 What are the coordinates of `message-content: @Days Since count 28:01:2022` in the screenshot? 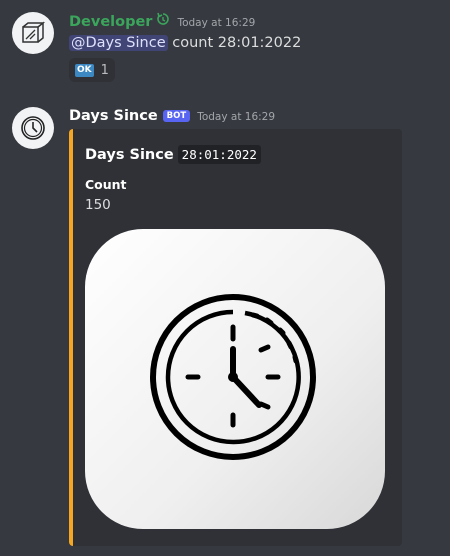 It's located at (185, 43).